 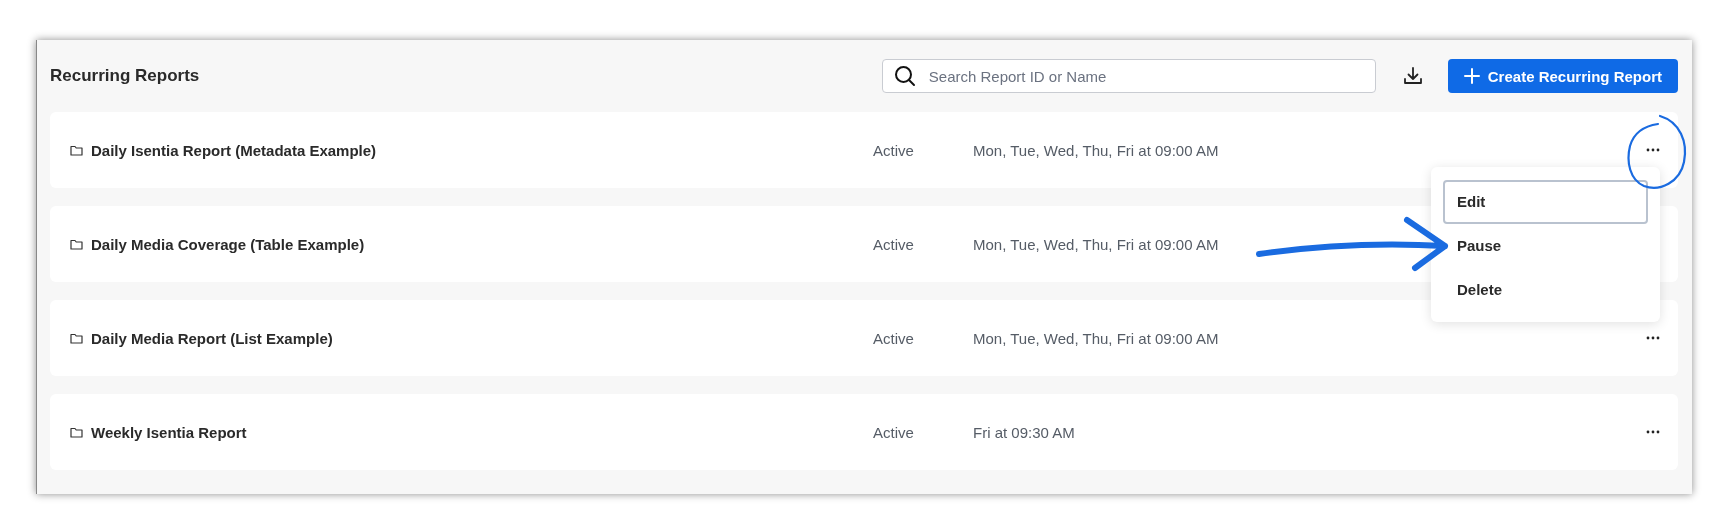 I want to click on download-icon, so click(x=1412, y=76).